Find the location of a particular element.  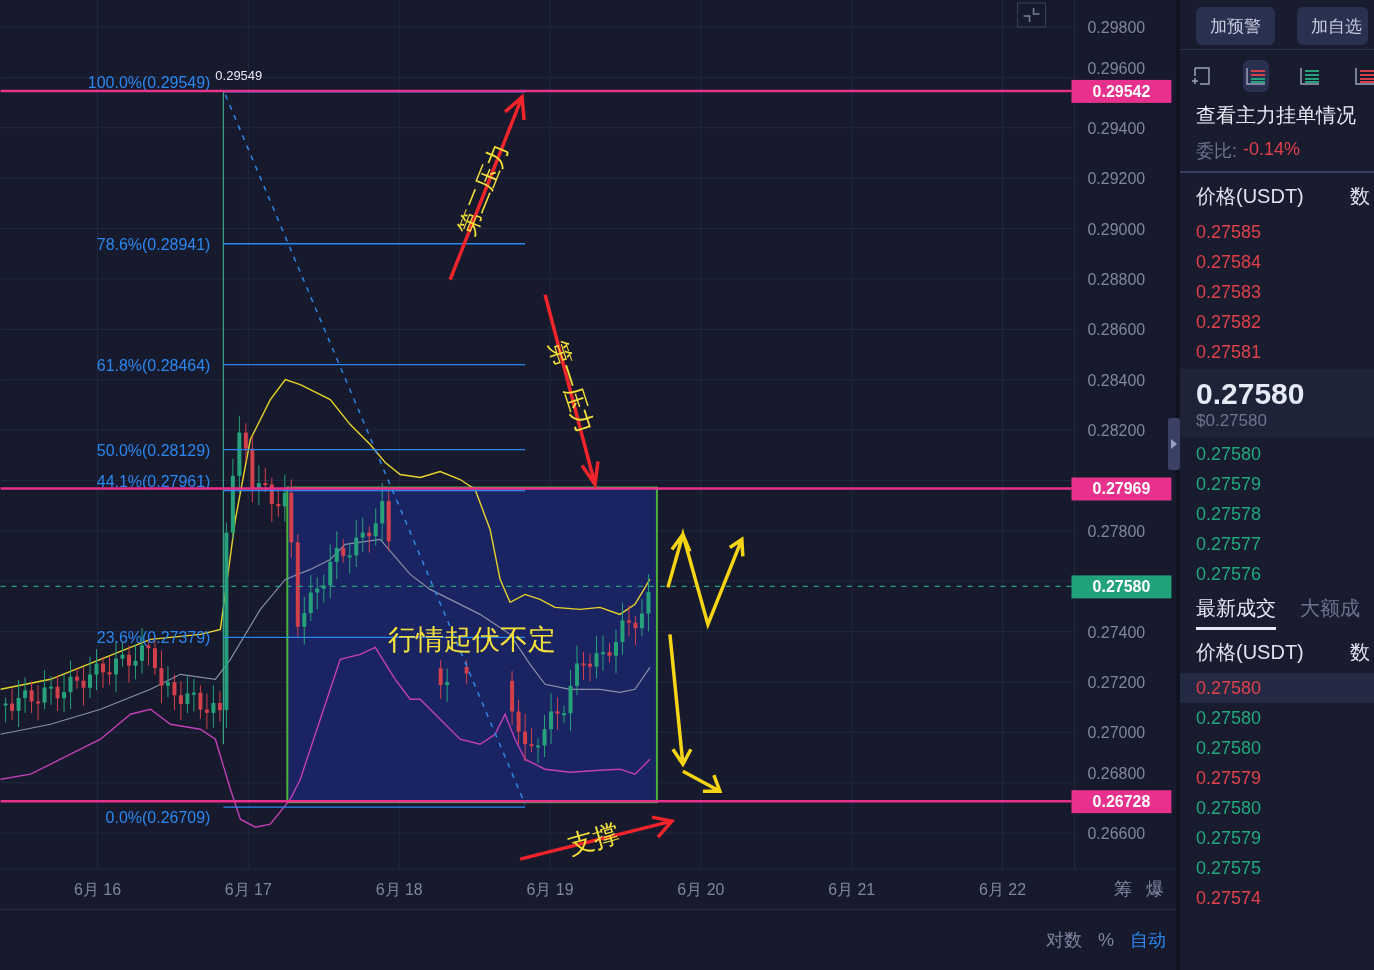

panel-toggle is located at coordinates (1174, 444).